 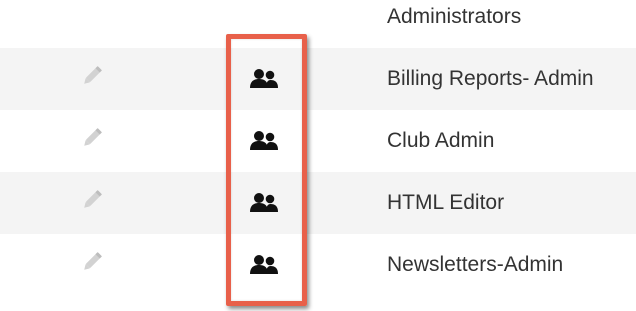 What do you see at coordinates (440, 141) in the screenshot?
I see `group-name: Club Admin` at bounding box center [440, 141].